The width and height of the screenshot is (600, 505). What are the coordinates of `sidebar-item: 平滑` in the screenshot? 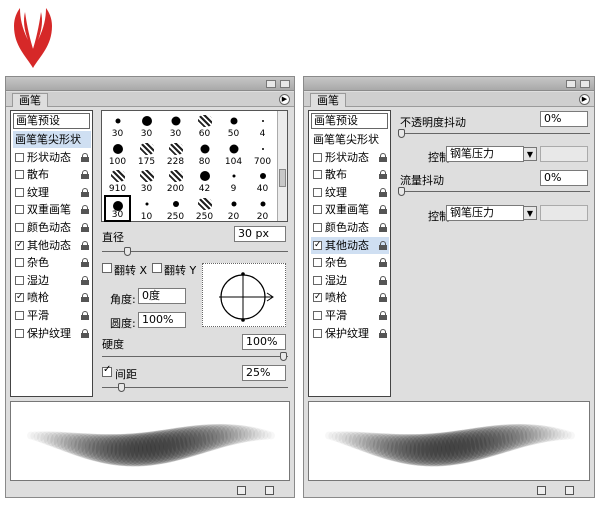 It's located at (52, 315).